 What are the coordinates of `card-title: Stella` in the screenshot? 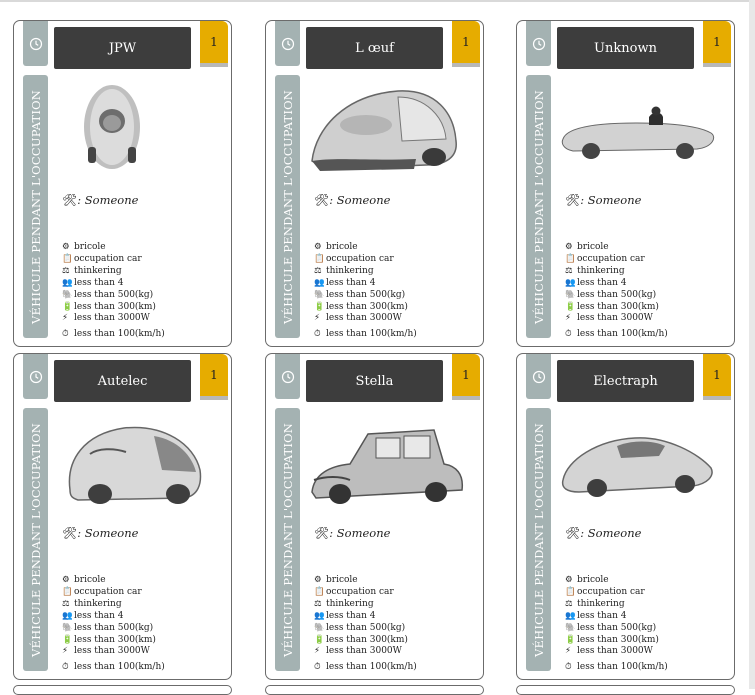 It's located at (374, 381).